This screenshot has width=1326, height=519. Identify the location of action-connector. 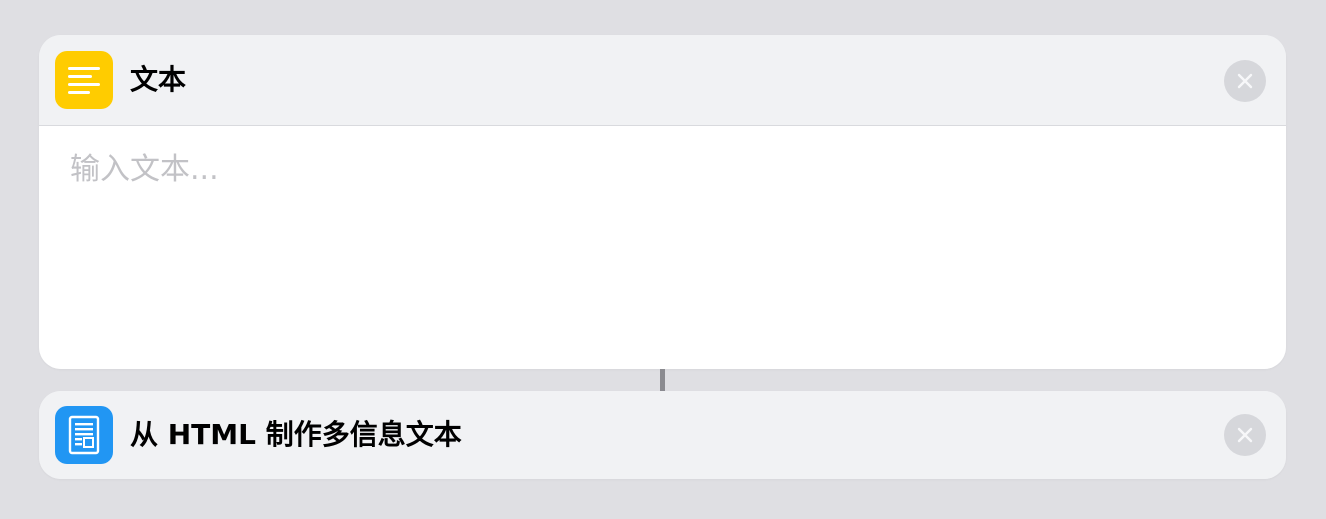
(662, 380).